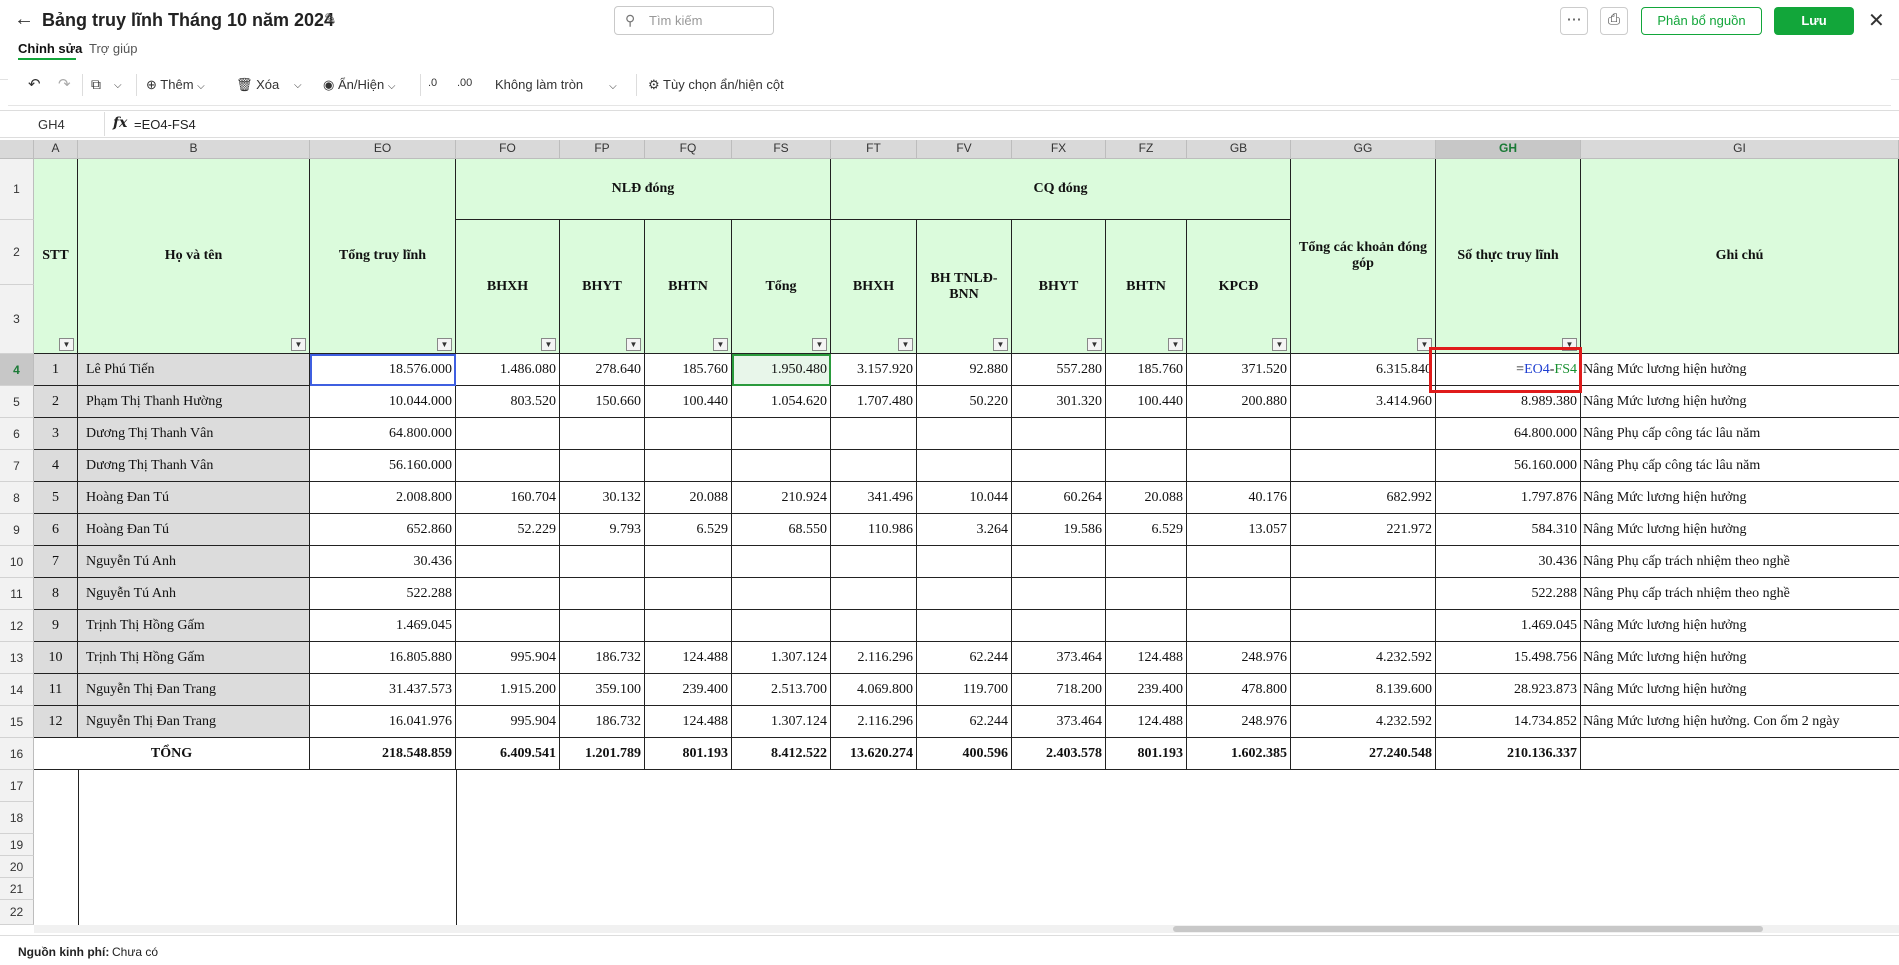 This screenshot has width=1899, height=965. I want to click on edit-title-pencil-icon: ✎, so click(330, 19).